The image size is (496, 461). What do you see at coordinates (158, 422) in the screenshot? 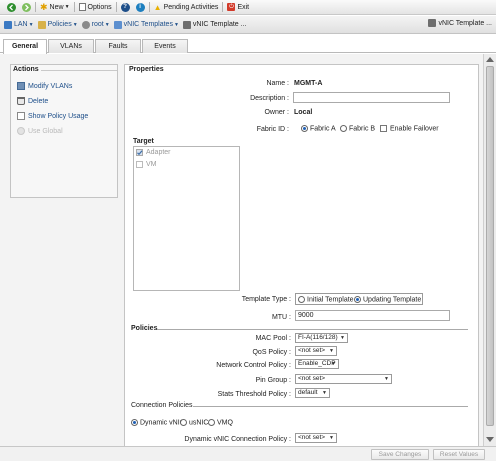
I see `dynamic-vnic-radio: Dynamic vNIC` at bounding box center [158, 422].